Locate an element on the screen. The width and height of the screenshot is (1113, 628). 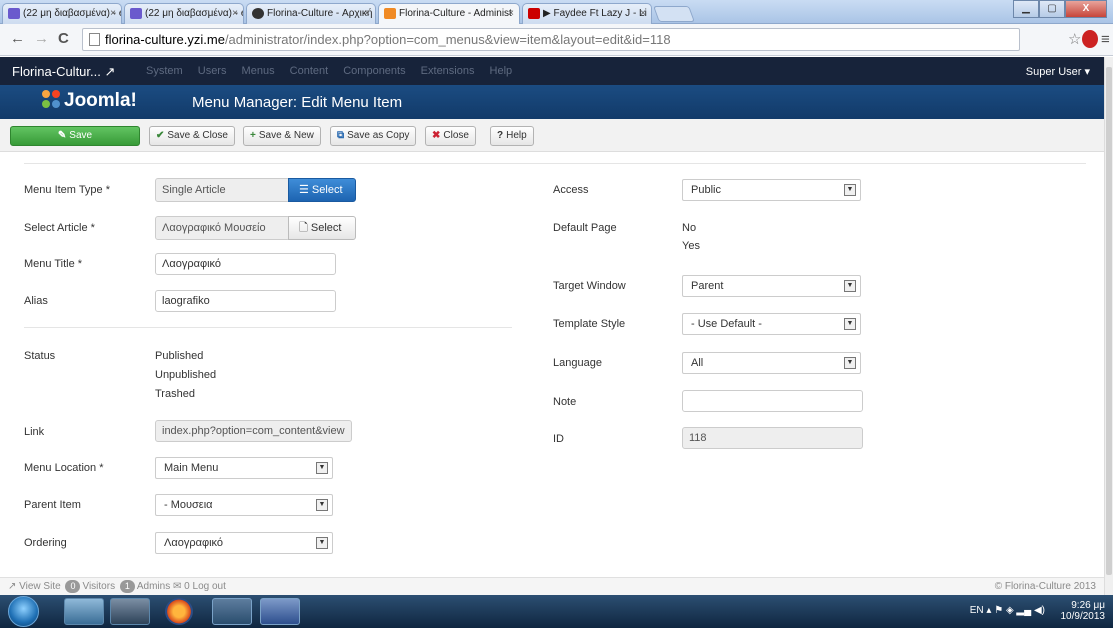
clock-time: 9:26 μμ is located at coordinates (1088, 605).